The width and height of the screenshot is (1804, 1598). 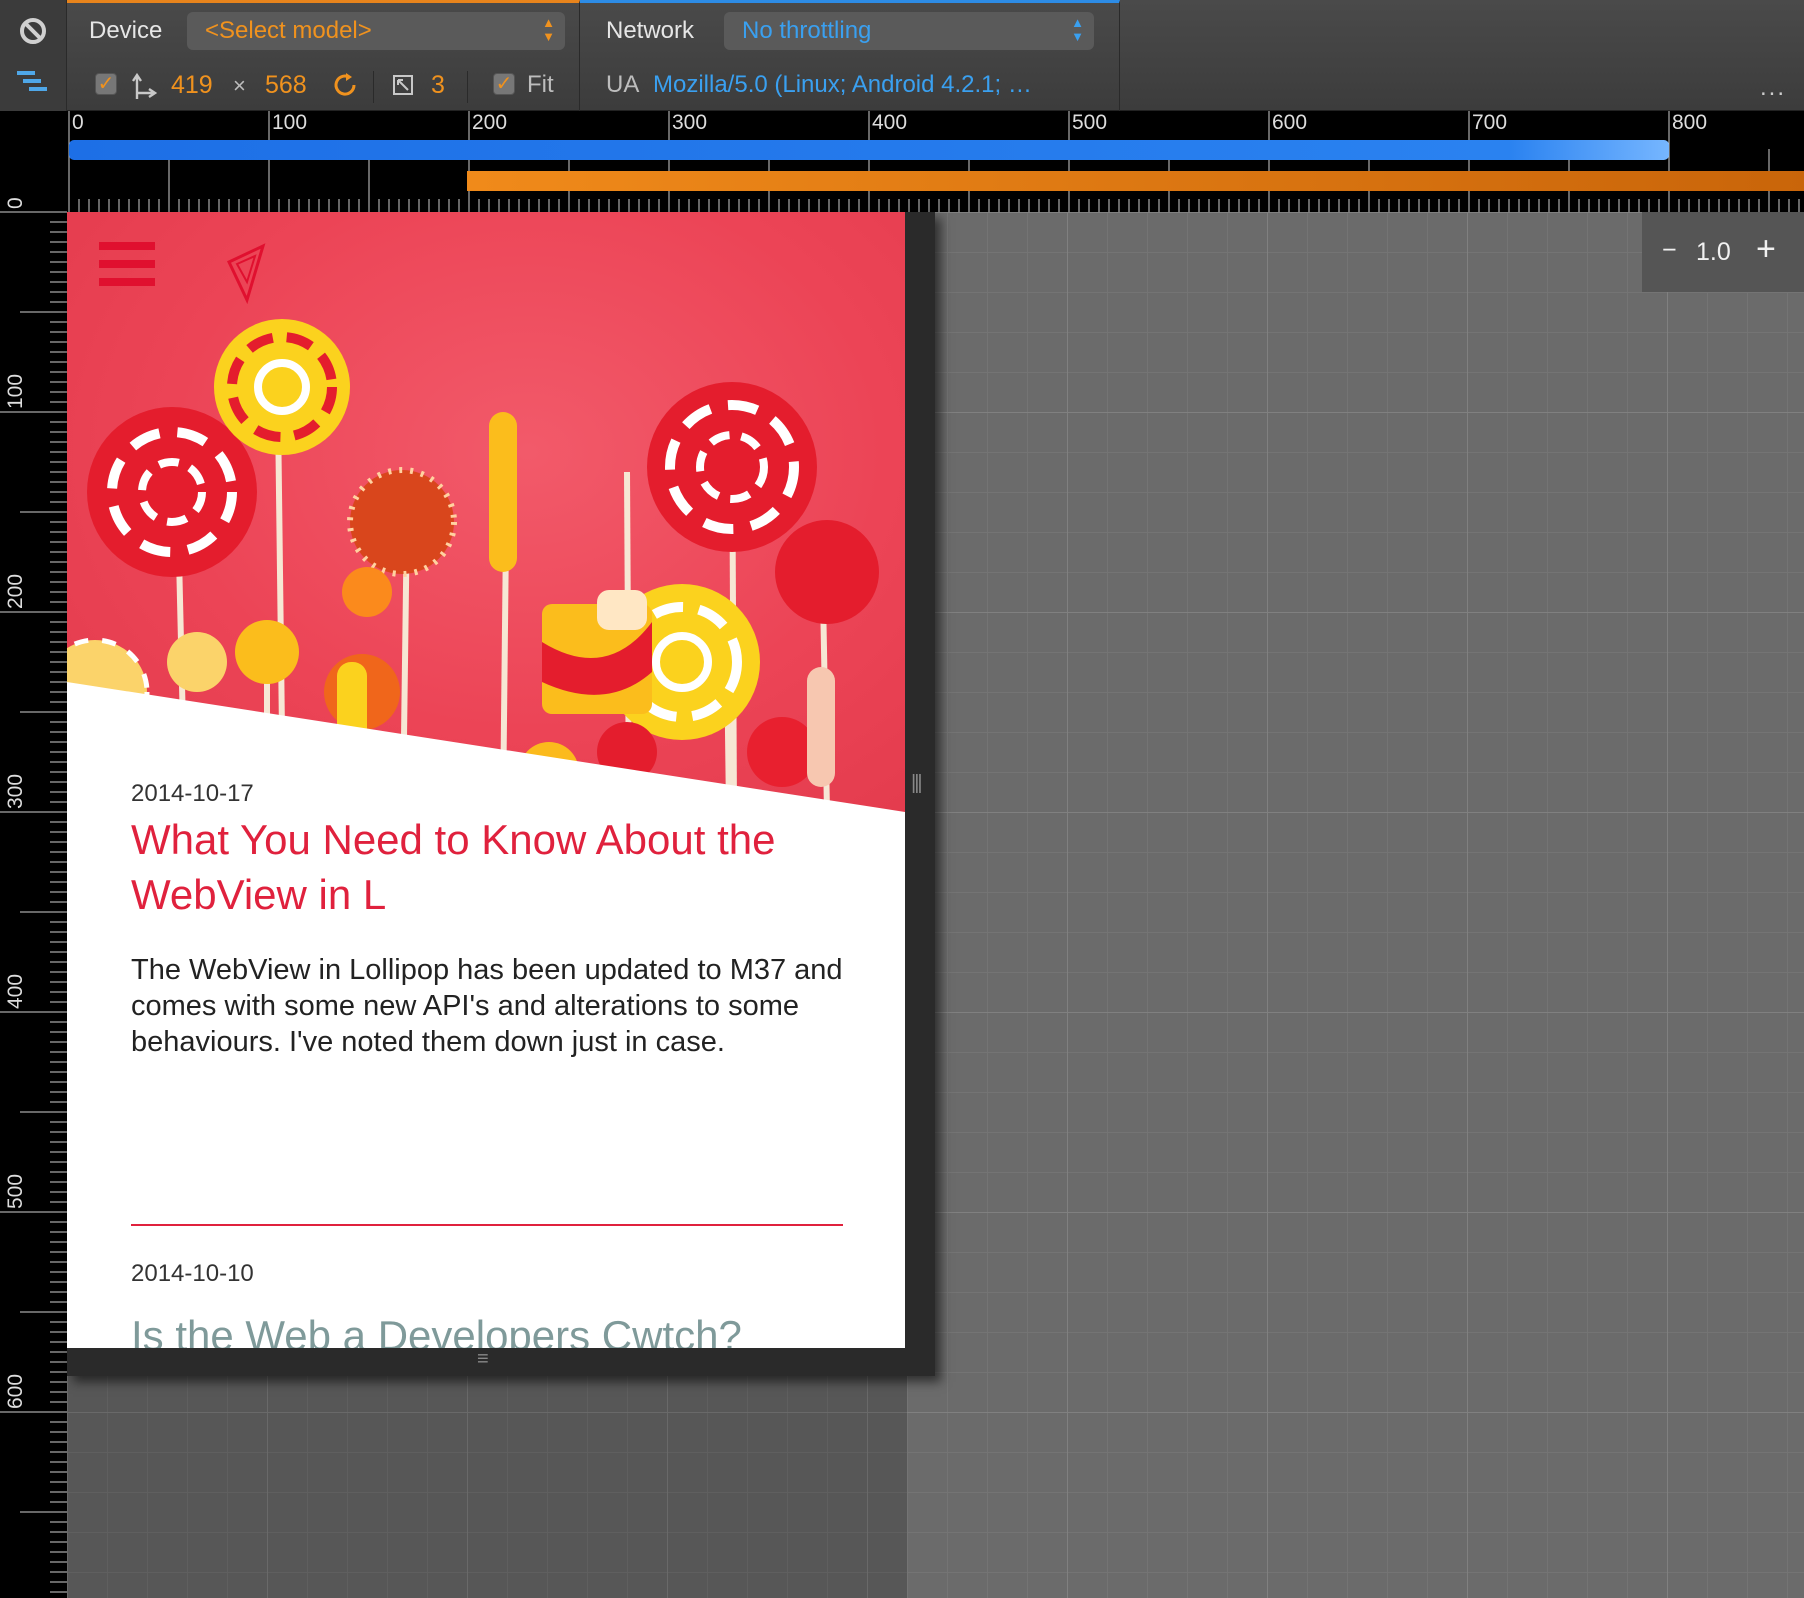 I want to click on device-model-select: <Select model> ▲ ▼, so click(x=376, y=31).